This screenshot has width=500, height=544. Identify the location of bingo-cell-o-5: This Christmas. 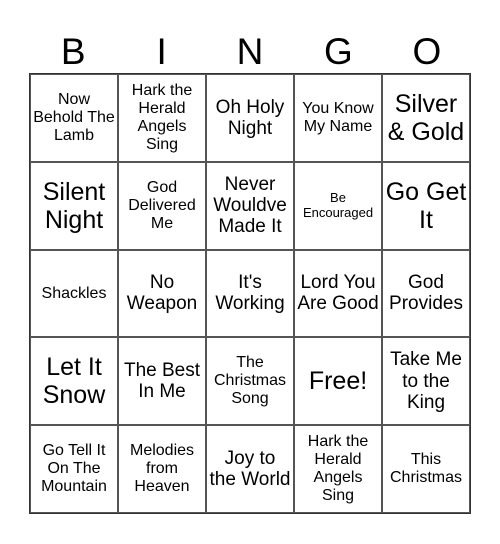
(426, 469).